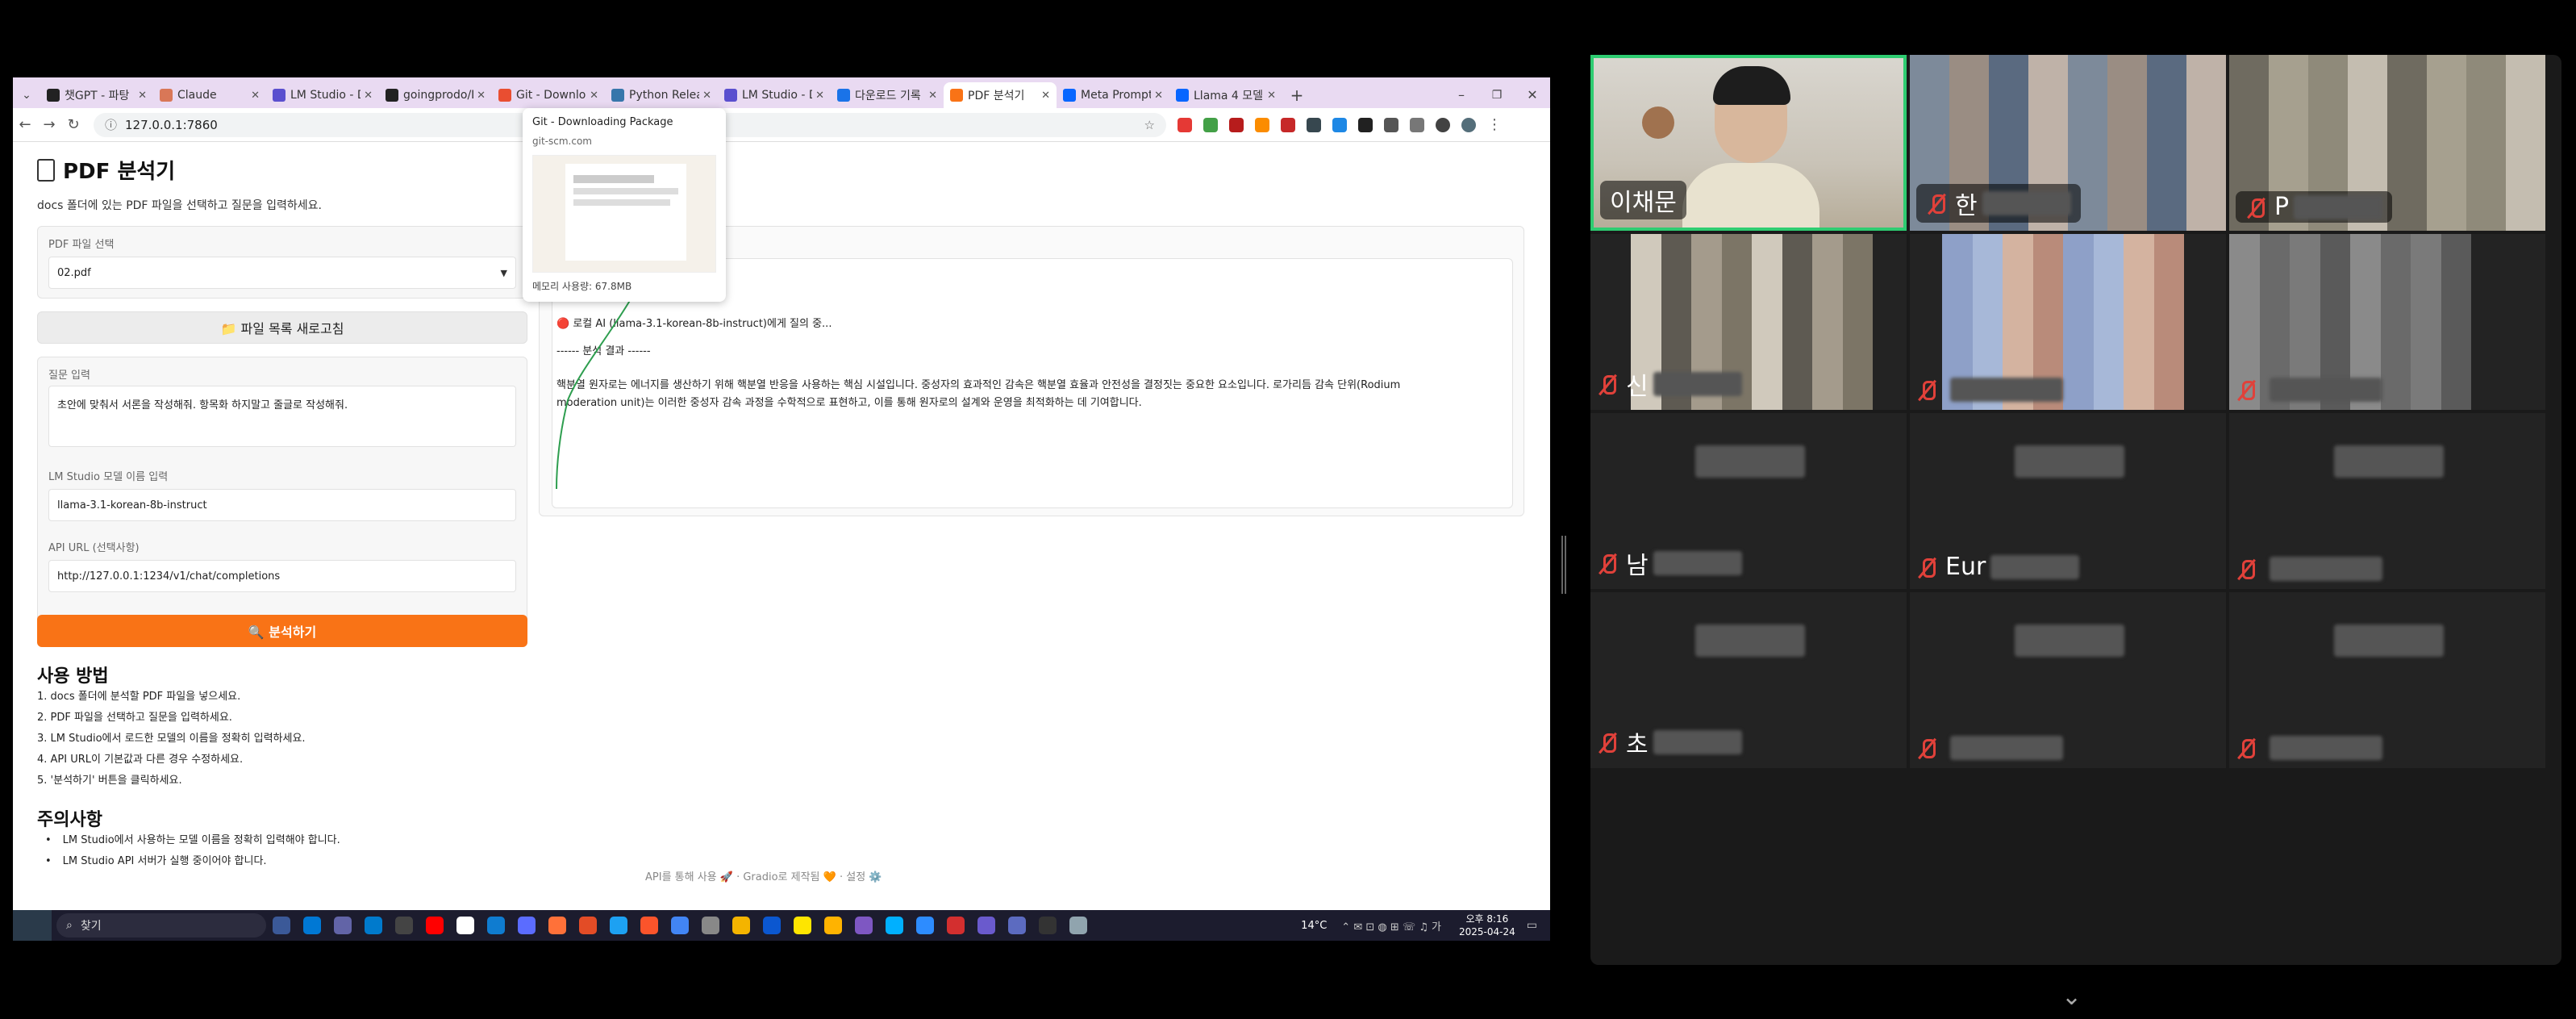 The height and width of the screenshot is (1019, 2576). I want to click on split-resize-handle, so click(1563, 565).